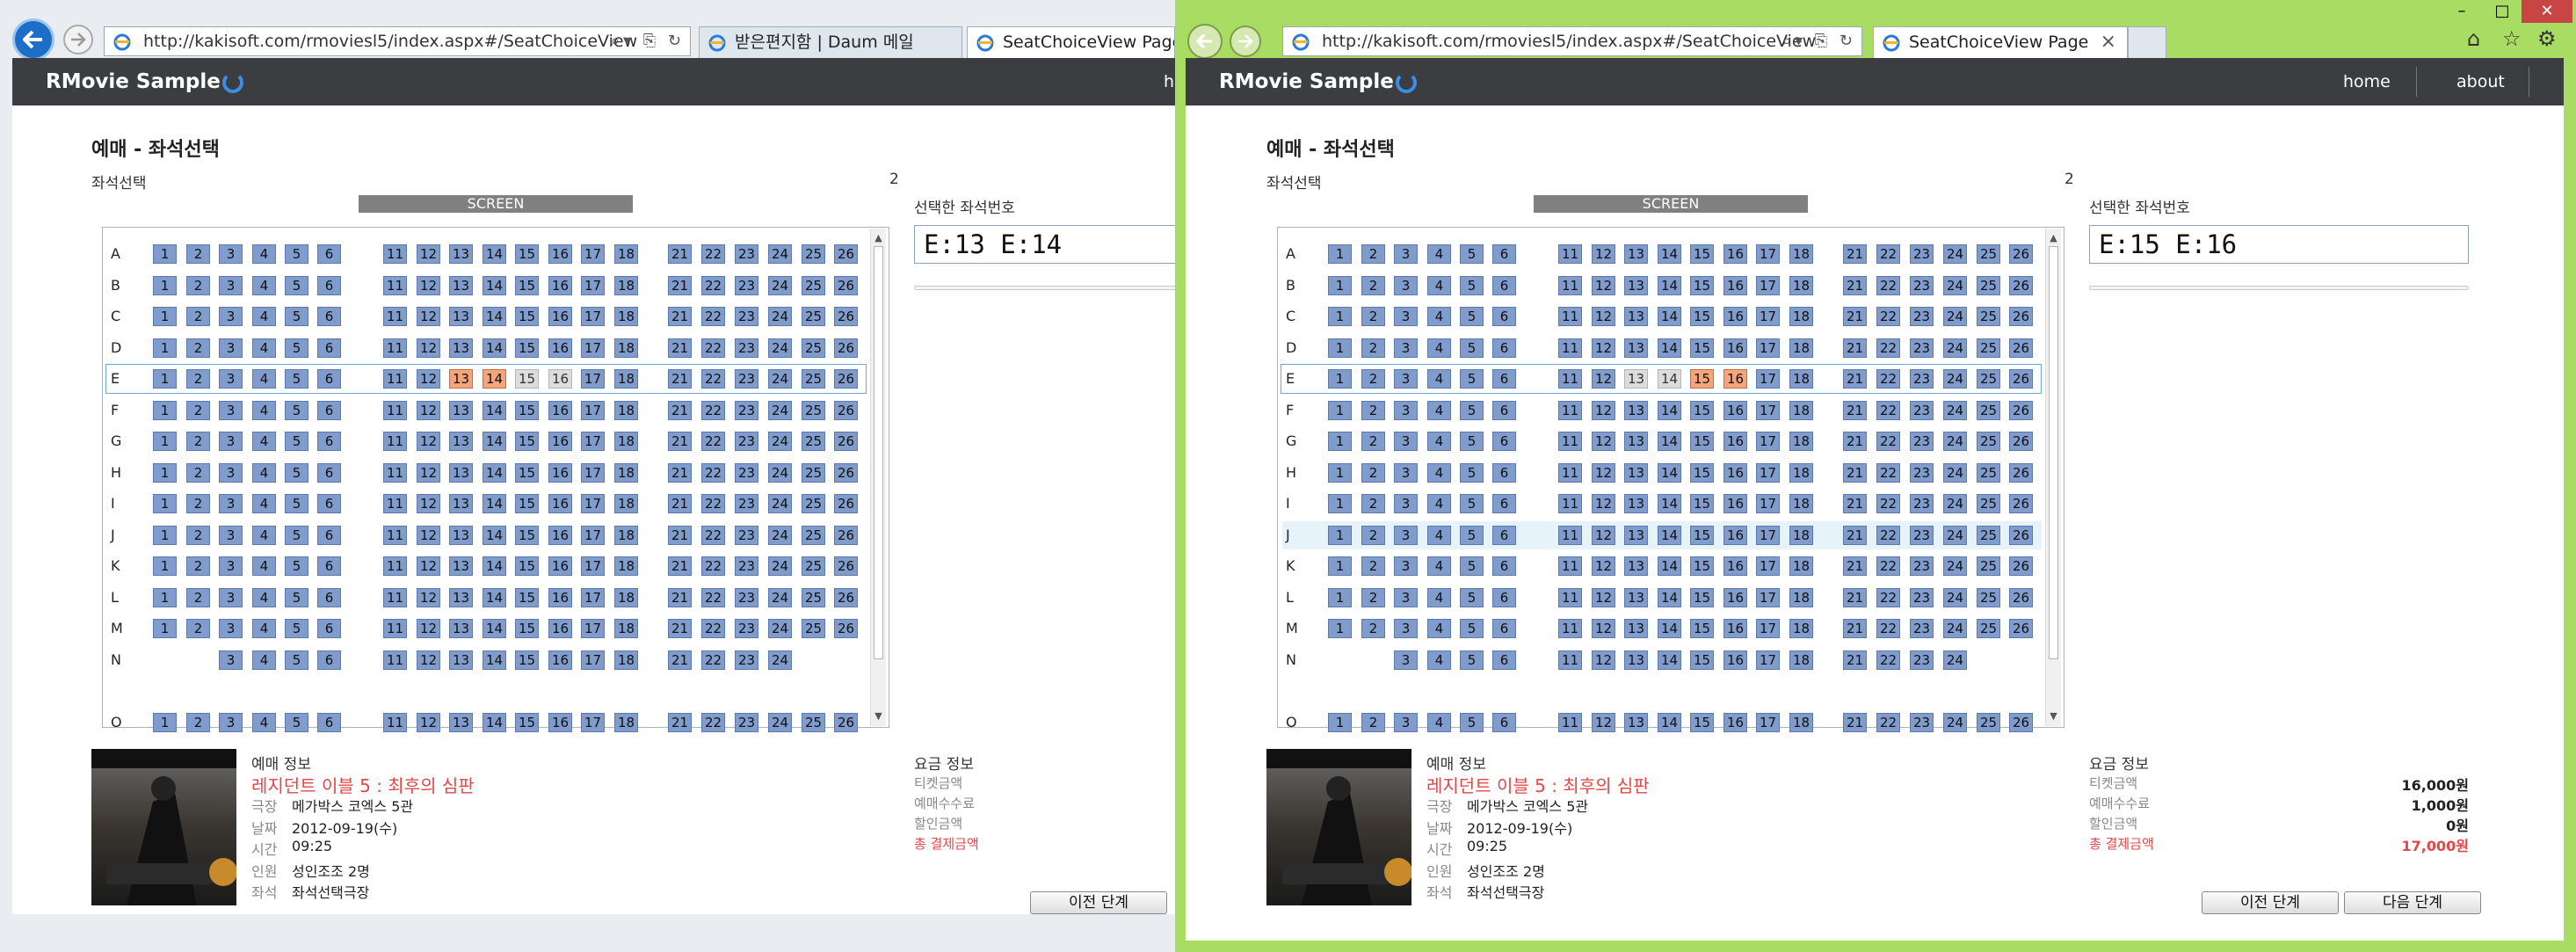  What do you see at coordinates (2053, 716) in the screenshot?
I see `scroll-down-arrow-icon: ▼` at bounding box center [2053, 716].